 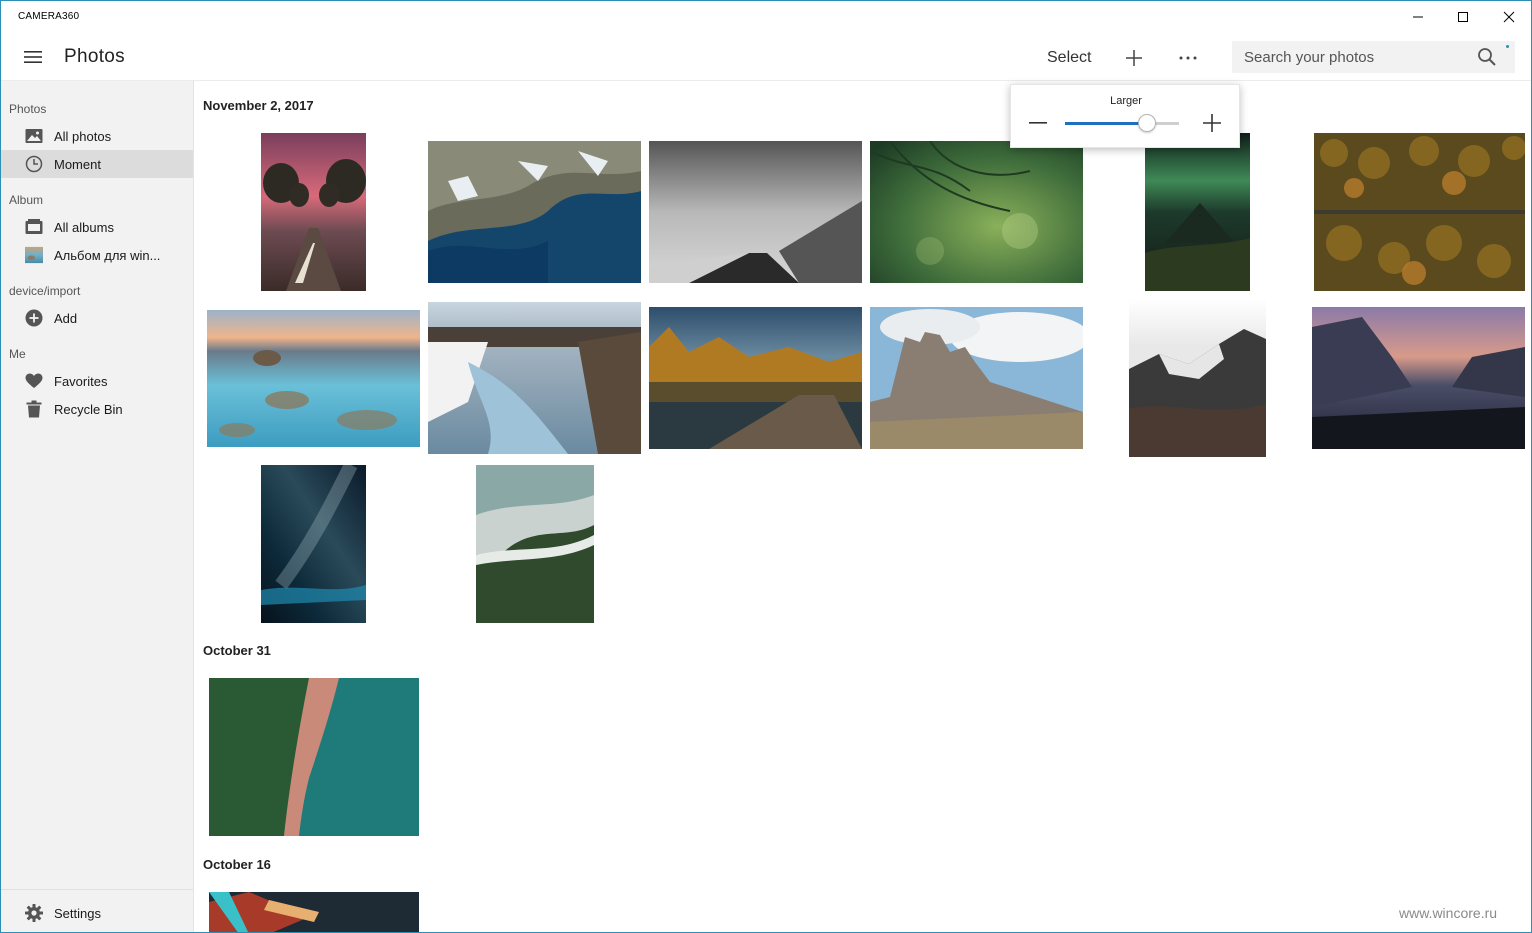 I want to click on close-button, so click(x=1508, y=17).